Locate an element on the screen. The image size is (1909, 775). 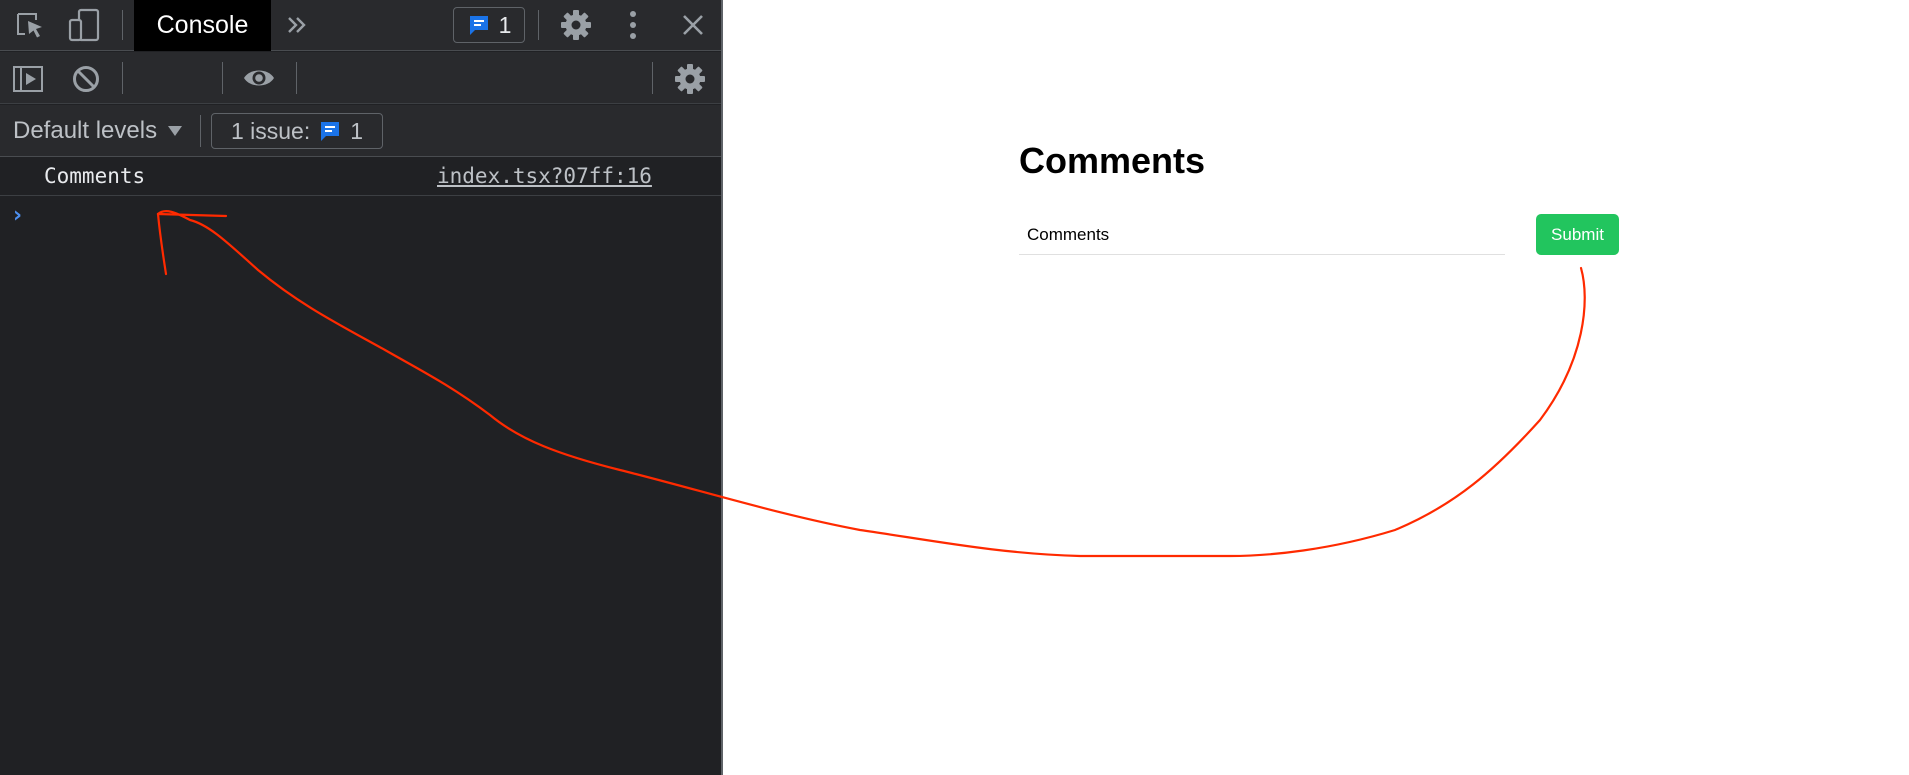
tab-console: Console is located at coordinates (202, 25).